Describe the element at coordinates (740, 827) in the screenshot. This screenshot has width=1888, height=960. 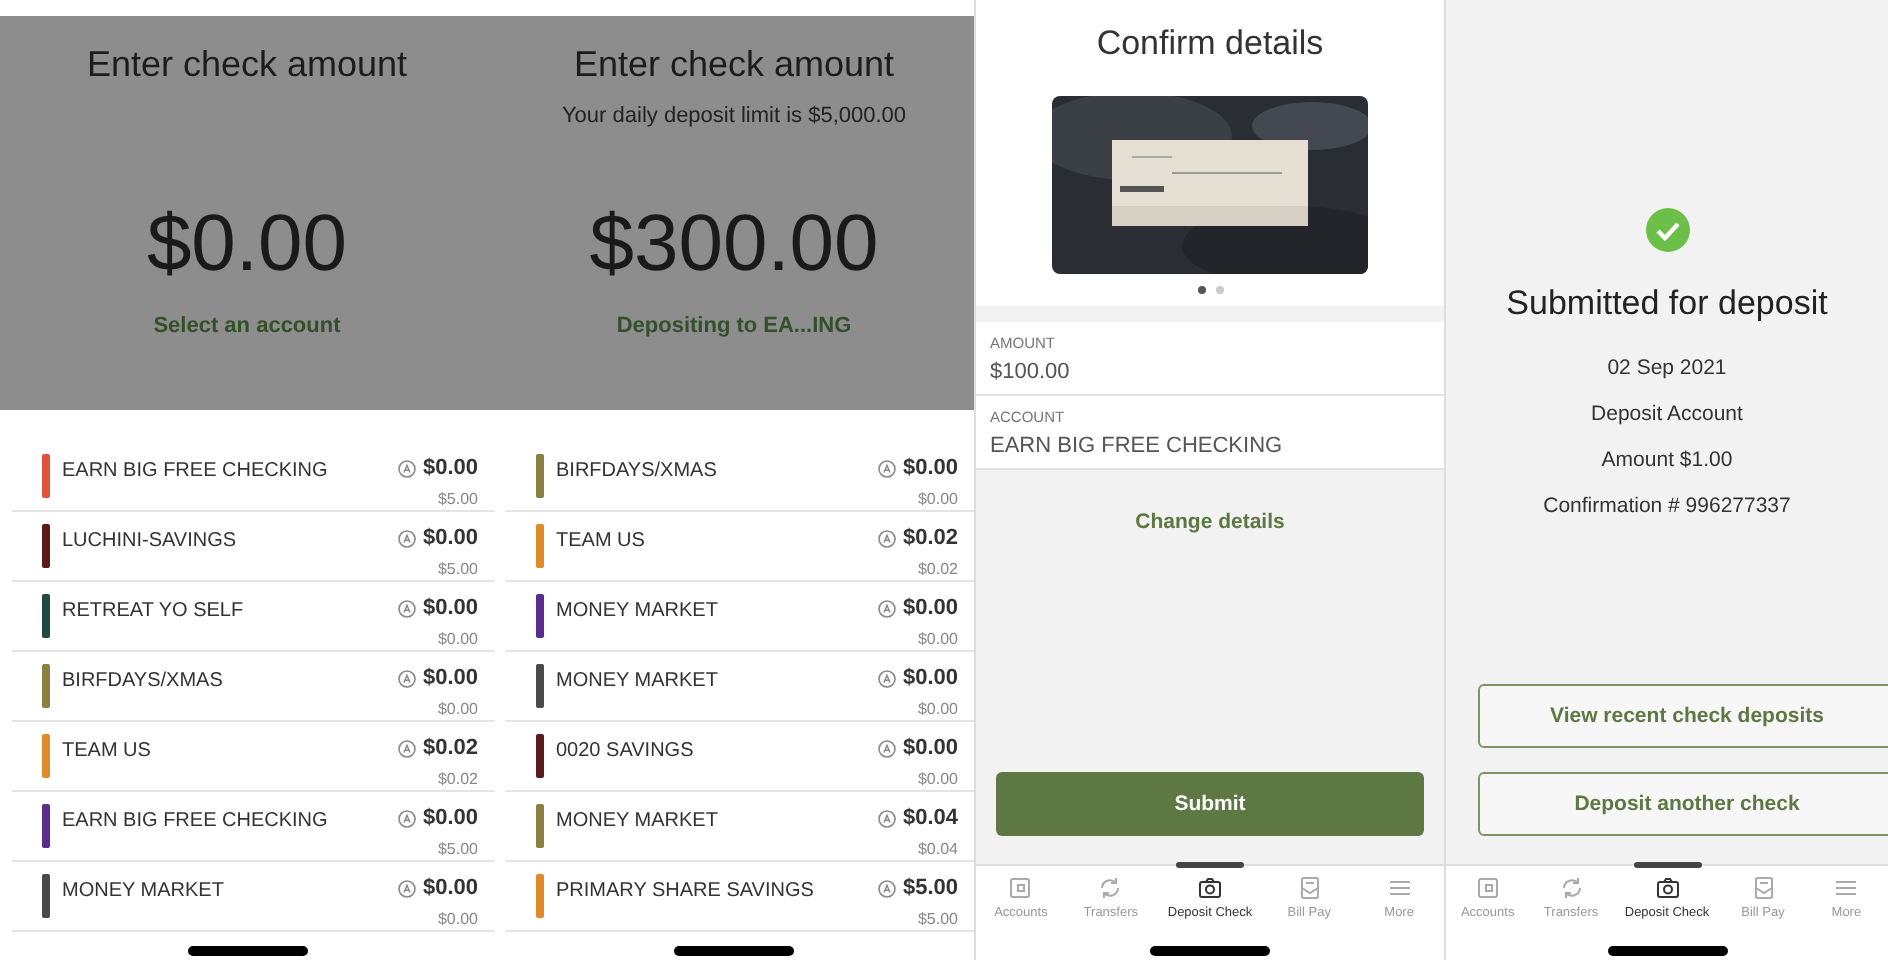
I see `account-row: MONEY MARKET $0.04 $0.04` at that location.